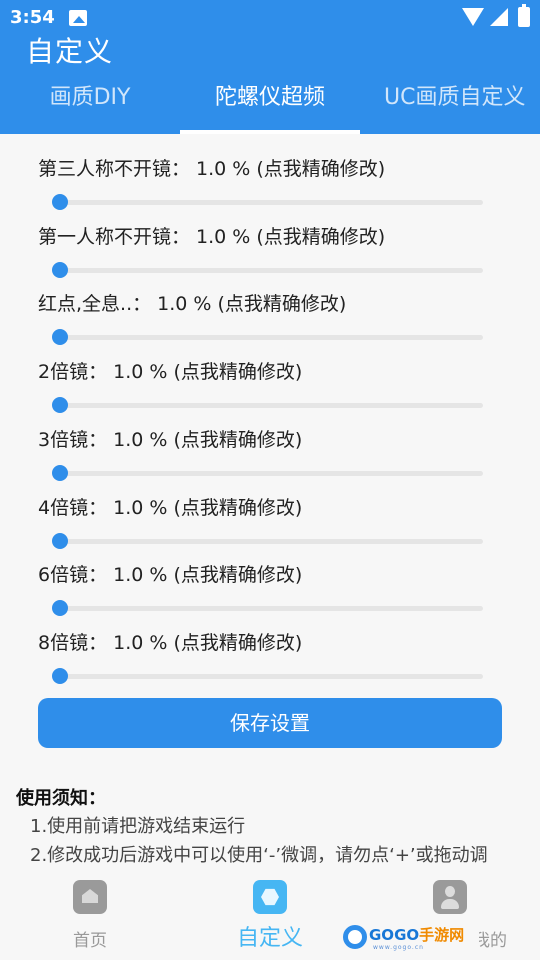 This screenshot has height=960, width=540. What do you see at coordinates (90, 941) in the screenshot?
I see `nav-label: 首页` at bounding box center [90, 941].